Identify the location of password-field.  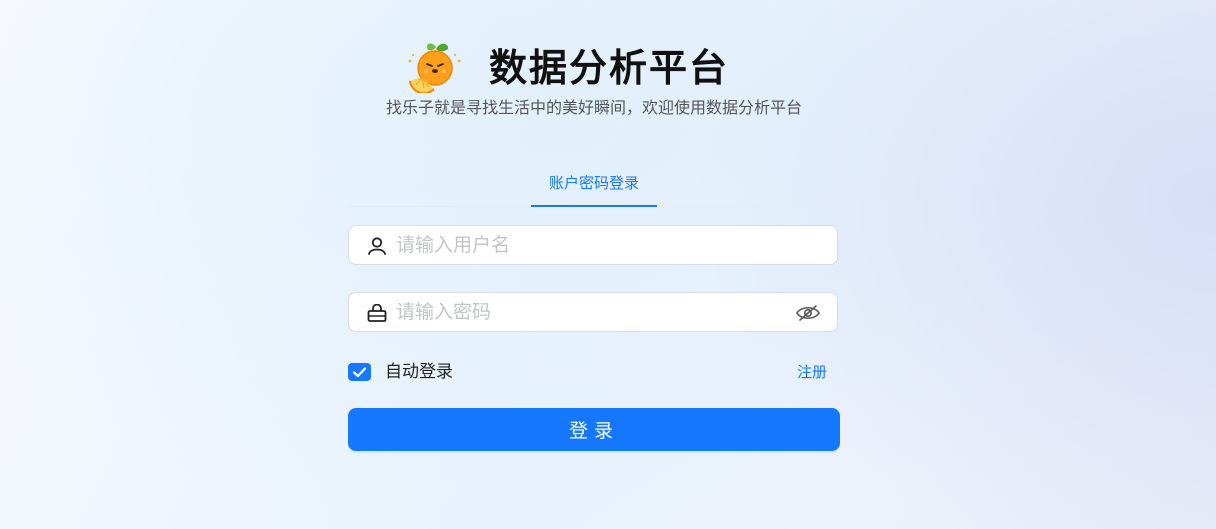
(593, 312).